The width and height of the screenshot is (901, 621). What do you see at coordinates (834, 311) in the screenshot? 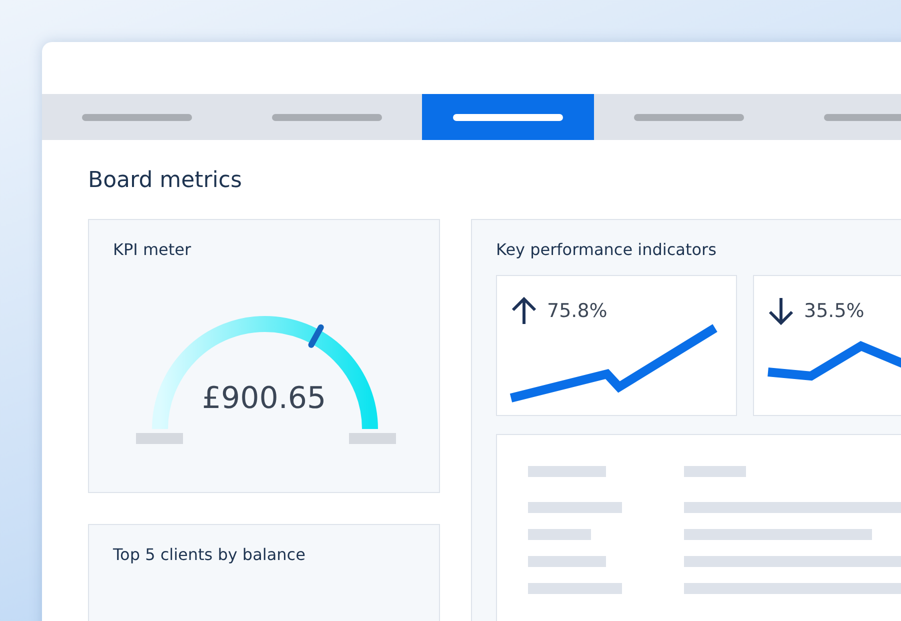
I see `kpi-value: 35.5%` at bounding box center [834, 311].